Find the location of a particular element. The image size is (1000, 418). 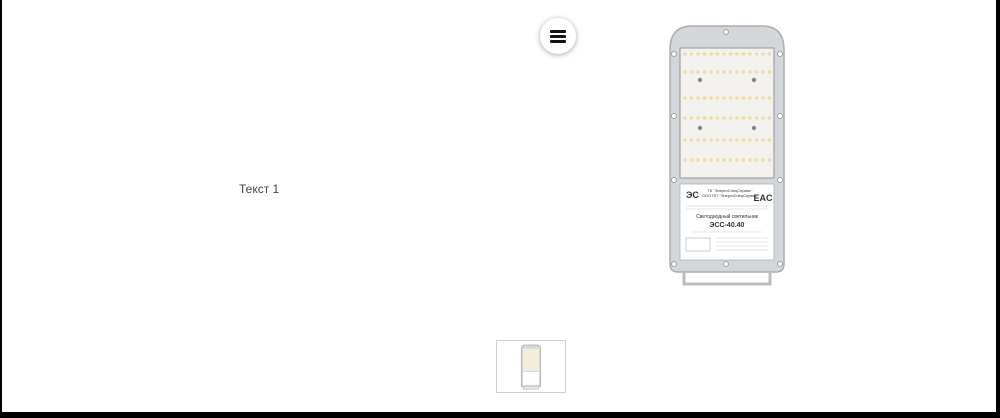

product-model: ЭСС-40.40 is located at coordinates (727, 225).